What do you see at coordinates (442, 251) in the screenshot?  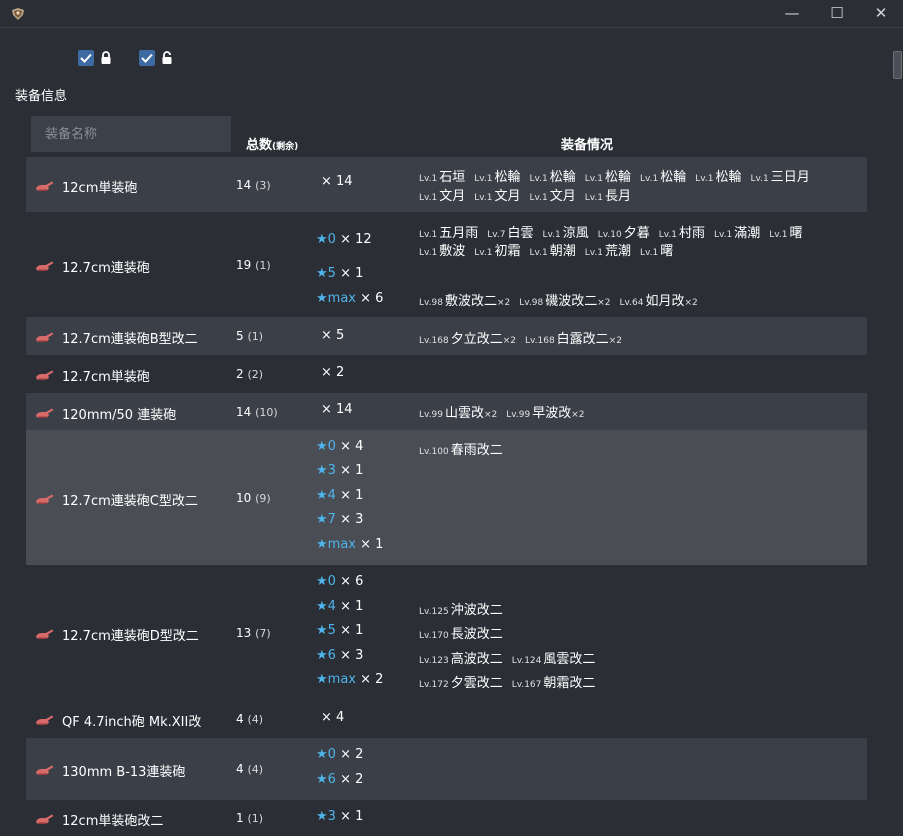 I see `ship-owner: Lv.1 敷波` at bounding box center [442, 251].